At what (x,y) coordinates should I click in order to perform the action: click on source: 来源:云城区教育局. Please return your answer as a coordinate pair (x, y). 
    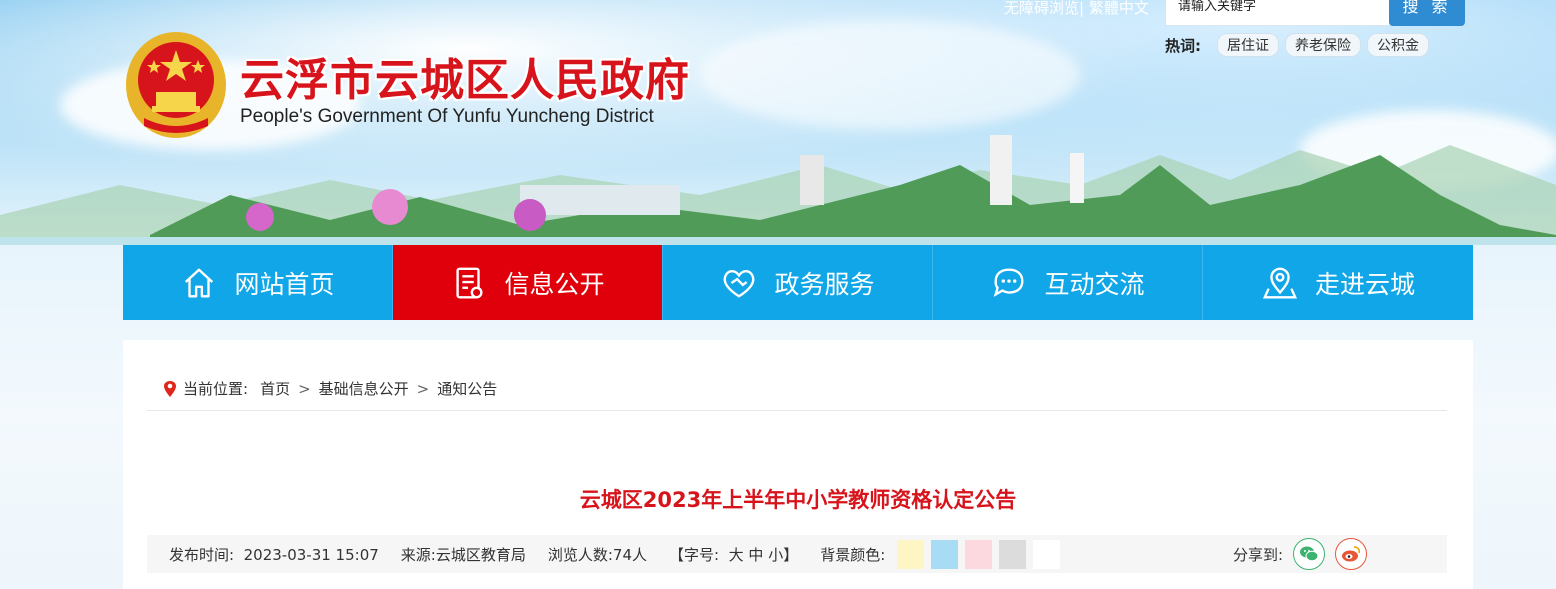
    Looking at the image, I should click on (463, 554).